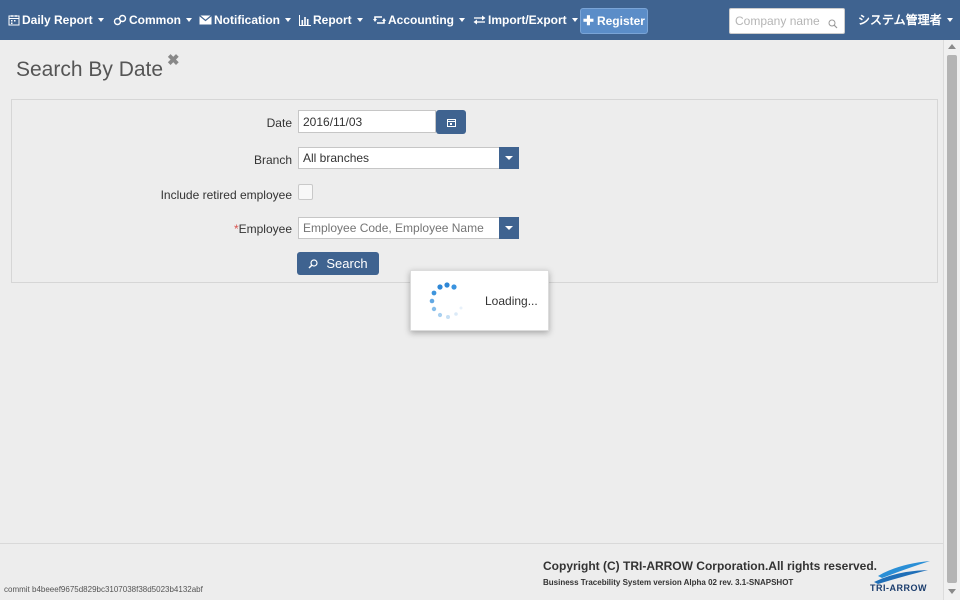 Image resolution: width=960 pixels, height=600 pixels. Describe the element at coordinates (265, 229) in the screenshot. I see `employee-label-text: Employee` at that location.